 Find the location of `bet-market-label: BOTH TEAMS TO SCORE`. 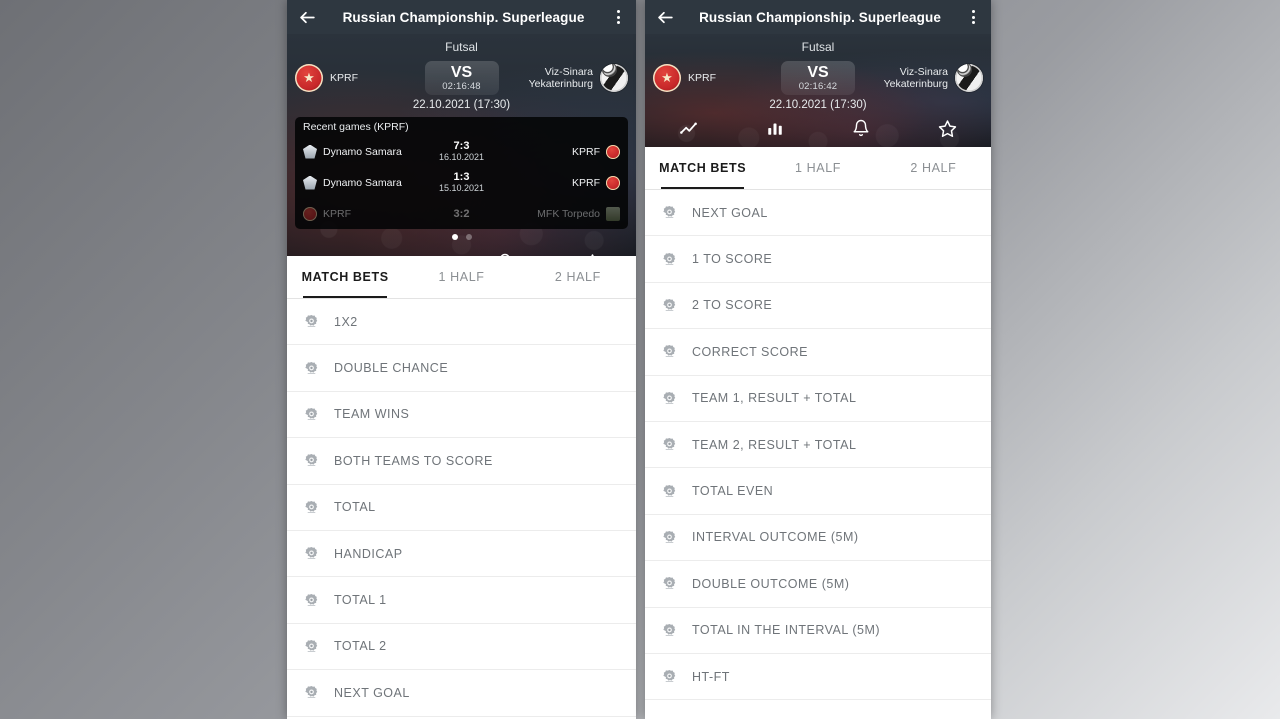

bet-market-label: BOTH TEAMS TO SCORE is located at coordinates (413, 460).